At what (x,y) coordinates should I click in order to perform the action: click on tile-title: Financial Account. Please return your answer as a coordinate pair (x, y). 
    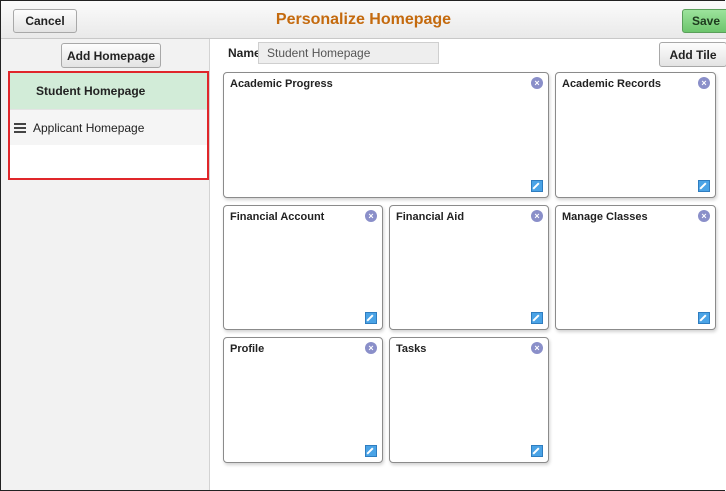
    Looking at the image, I should click on (277, 217).